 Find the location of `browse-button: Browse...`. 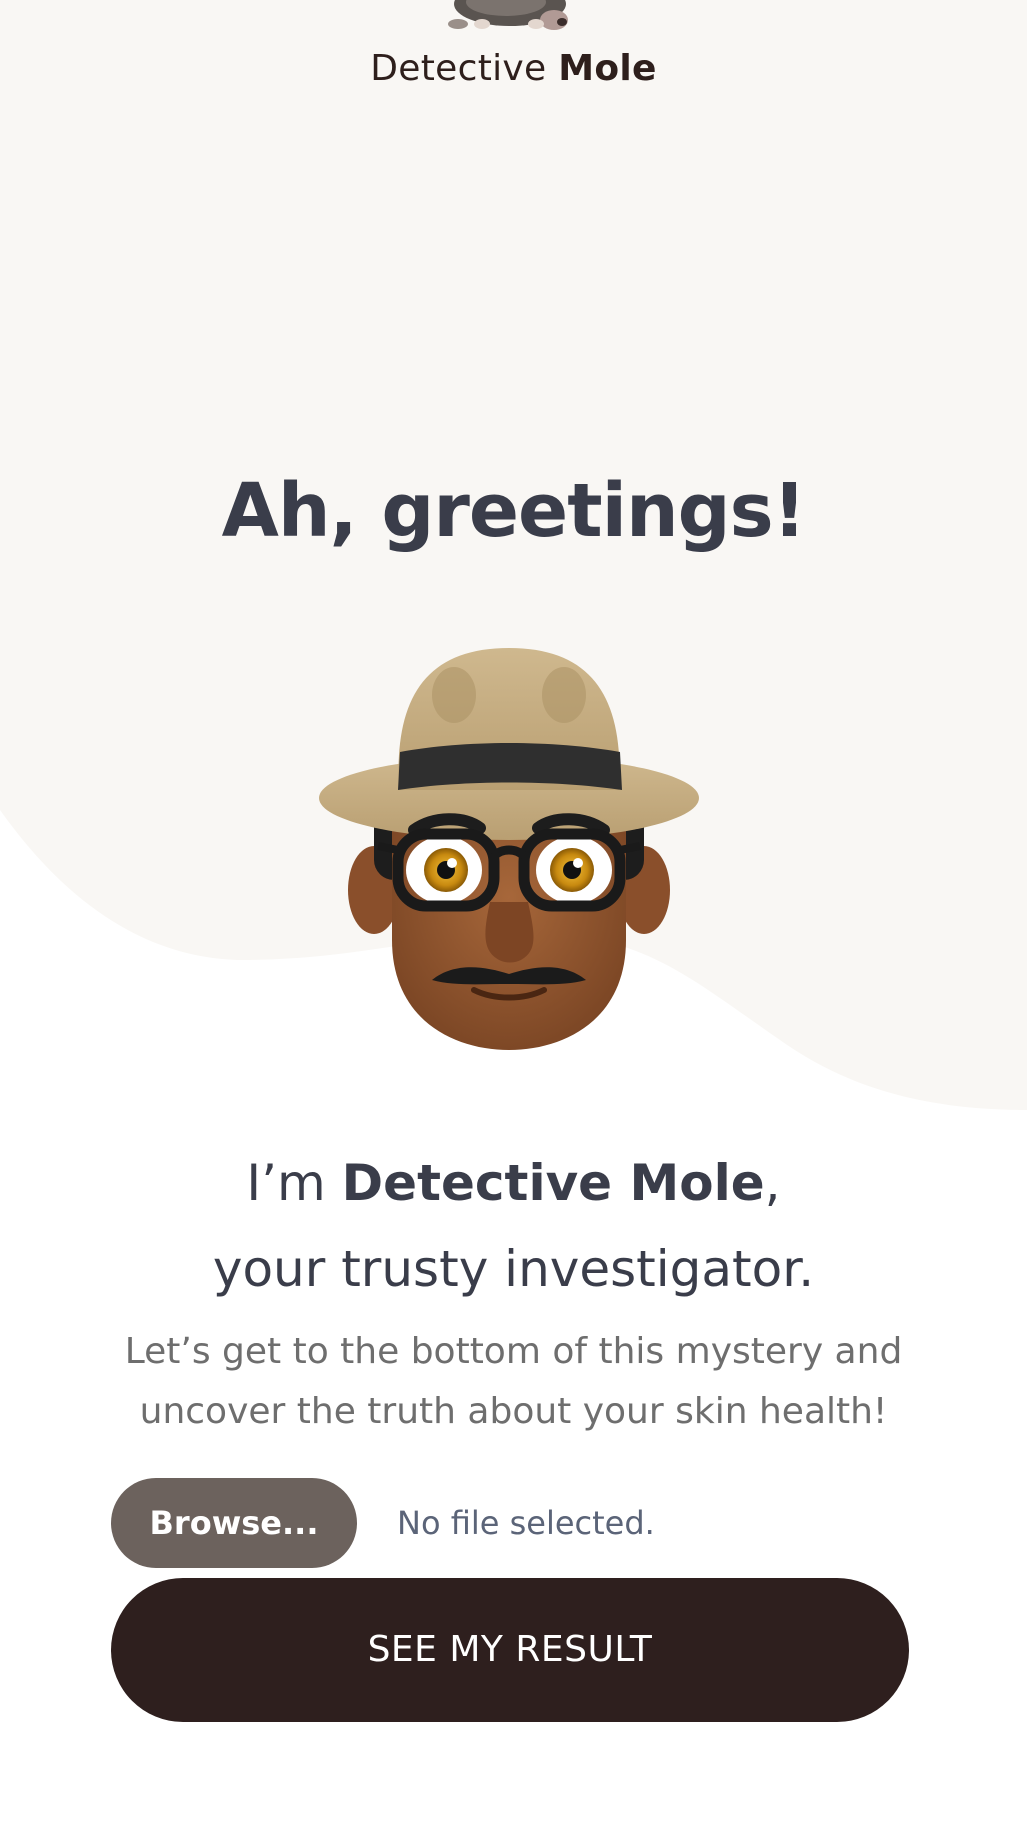

browse-button: Browse... is located at coordinates (234, 1523).